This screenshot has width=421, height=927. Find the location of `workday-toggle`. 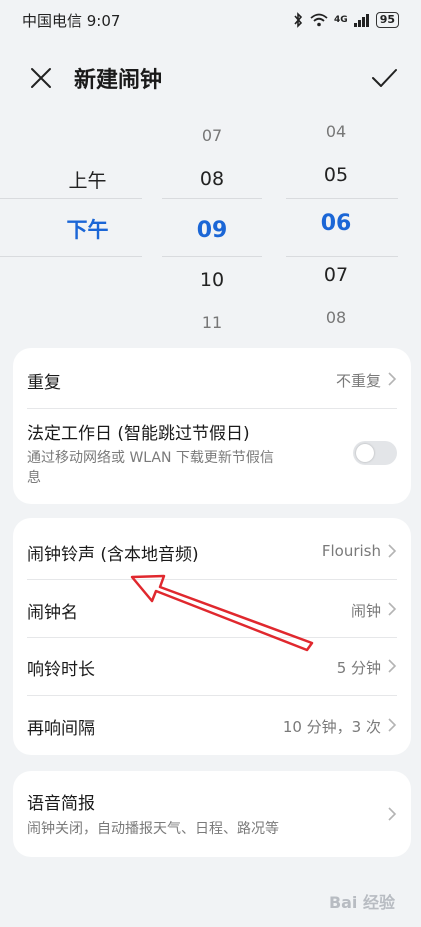

workday-toggle is located at coordinates (375, 453).